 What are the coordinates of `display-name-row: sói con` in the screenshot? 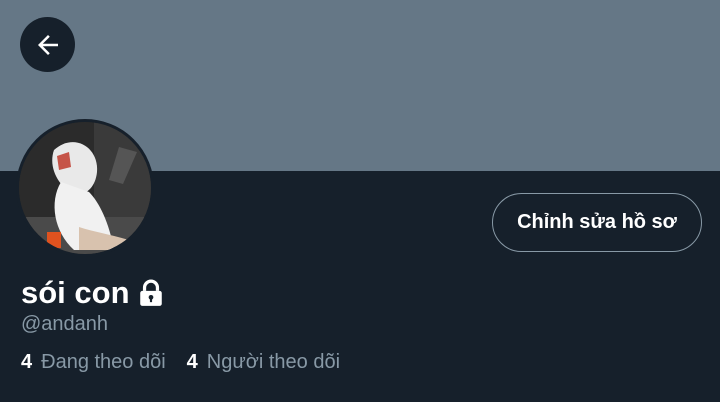 It's located at (92, 293).